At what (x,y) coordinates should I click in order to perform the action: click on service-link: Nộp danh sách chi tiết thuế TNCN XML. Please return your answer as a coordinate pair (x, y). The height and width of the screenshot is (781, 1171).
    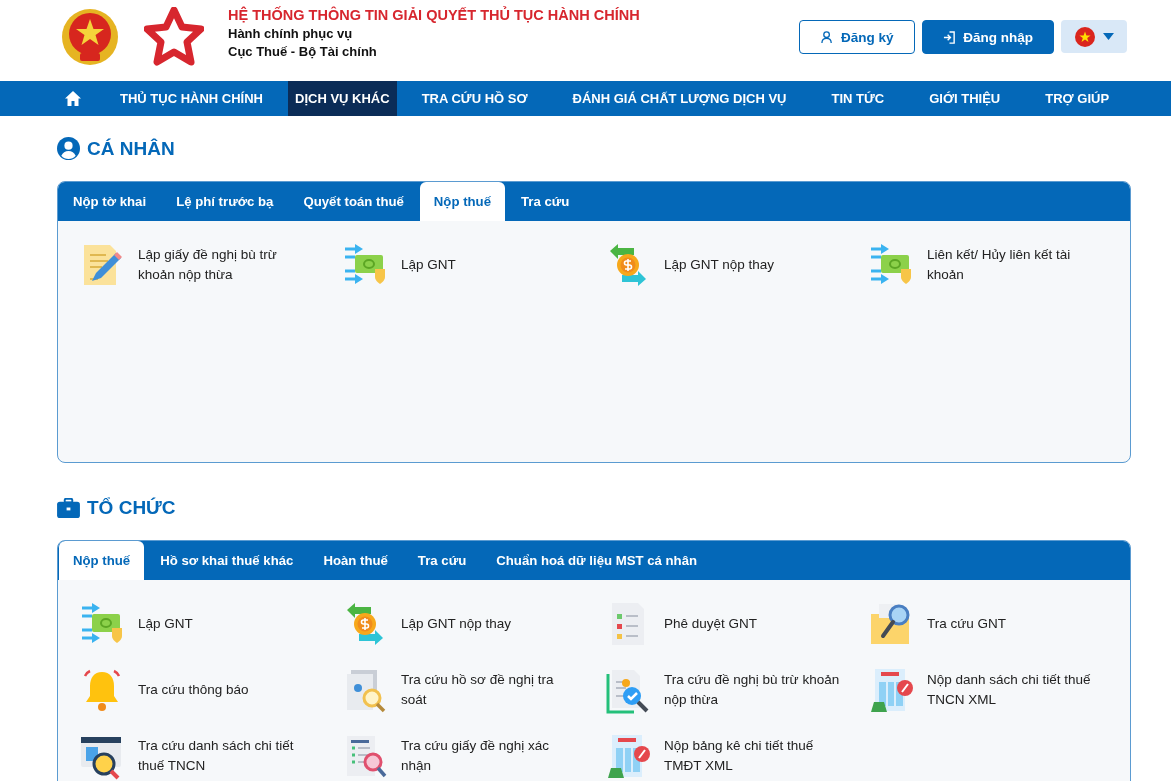
    Looking at the image, I should click on (1016, 690).